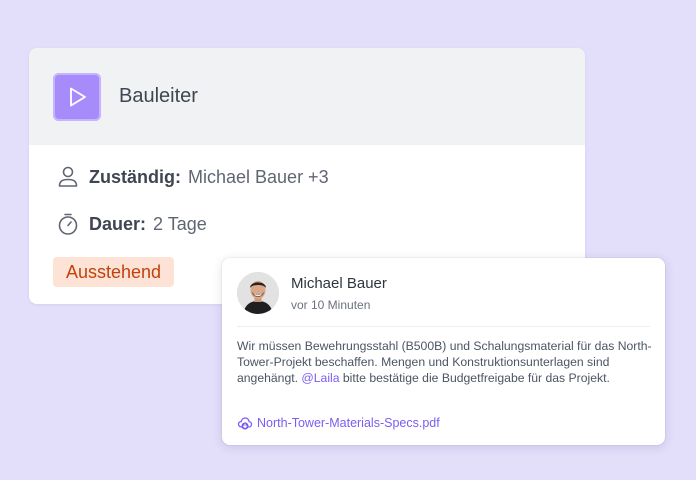 This screenshot has width=696, height=480. What do you see at coordinates (118, 223) in the screenshot?
I see `duration-label: Dauer:` at bounding box center [118, 223].